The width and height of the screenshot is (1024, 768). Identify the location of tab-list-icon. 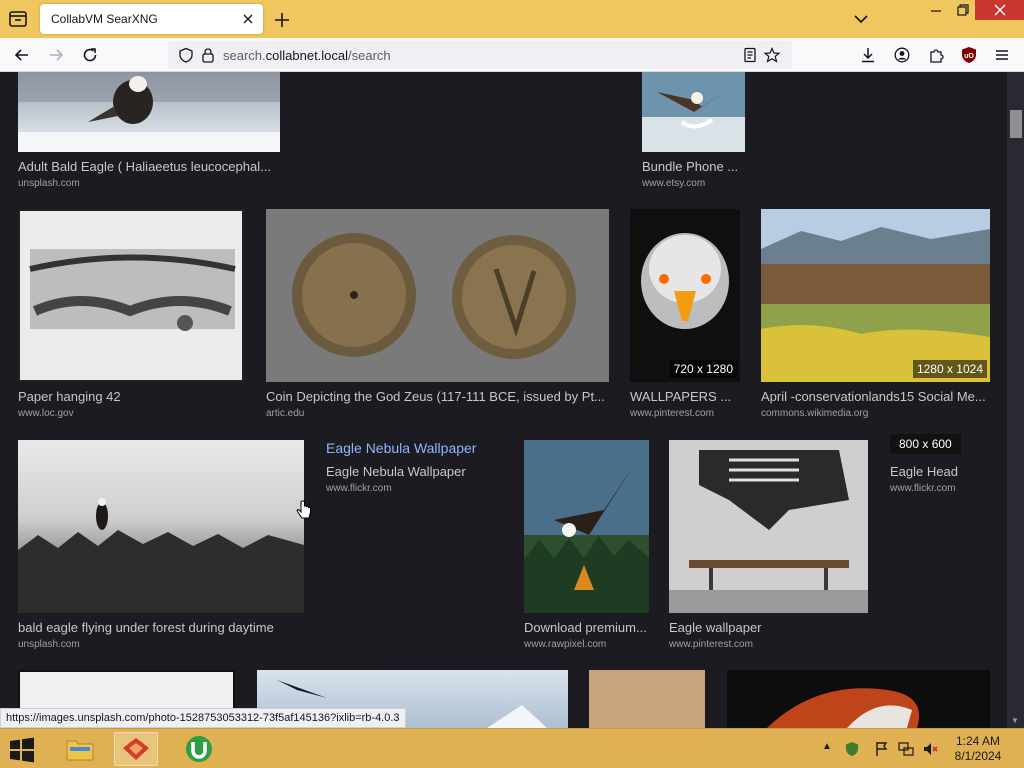
(18, 19).